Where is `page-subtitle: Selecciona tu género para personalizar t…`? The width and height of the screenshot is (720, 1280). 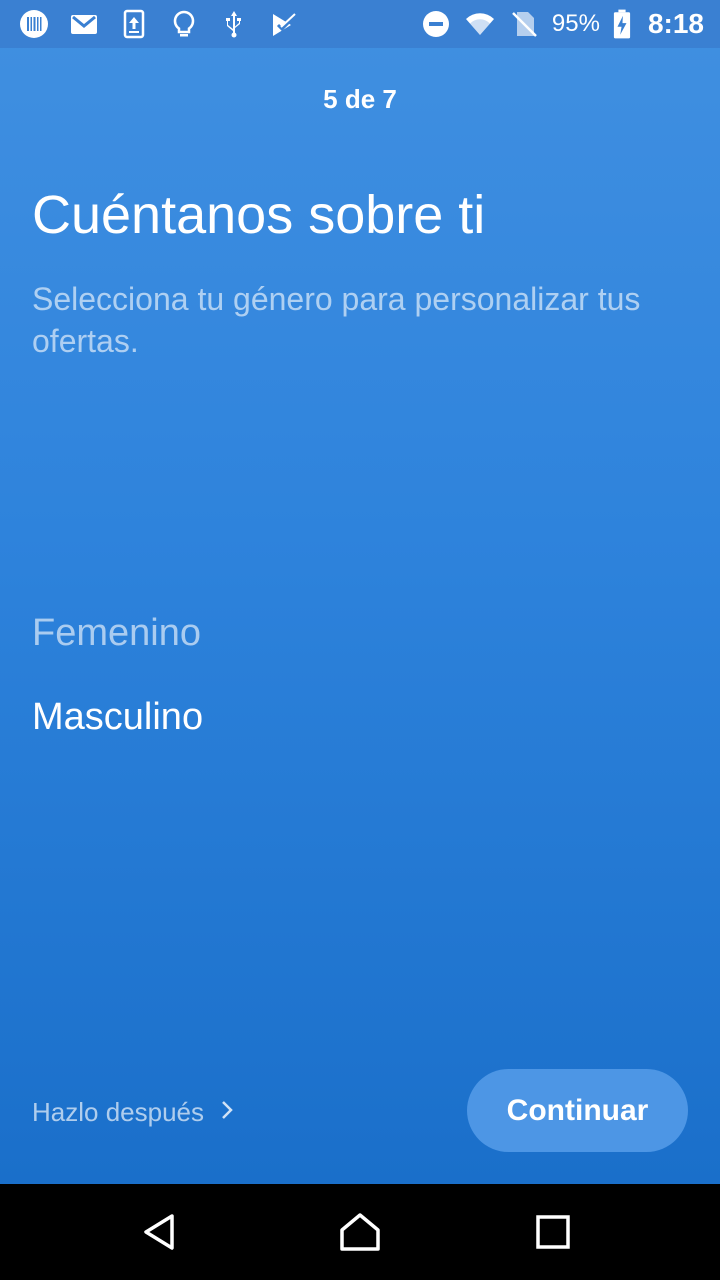 page-subtitle: Selecciona tu género para personalizar t… is located at coordinates (336, 320).